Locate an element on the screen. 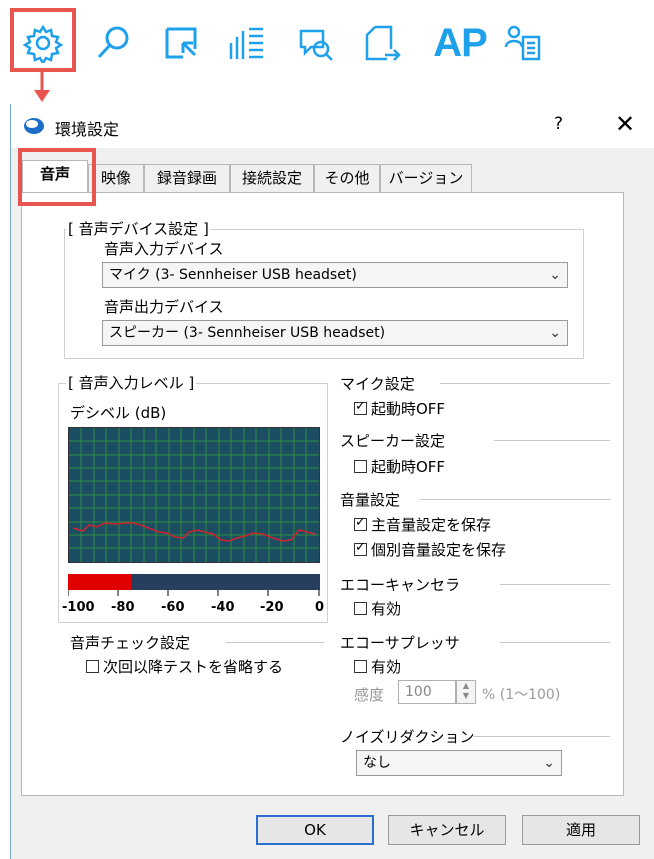 This screenshot has width=654, height=859. scale-tick-label: -60 is located at coordinates (173, 607).